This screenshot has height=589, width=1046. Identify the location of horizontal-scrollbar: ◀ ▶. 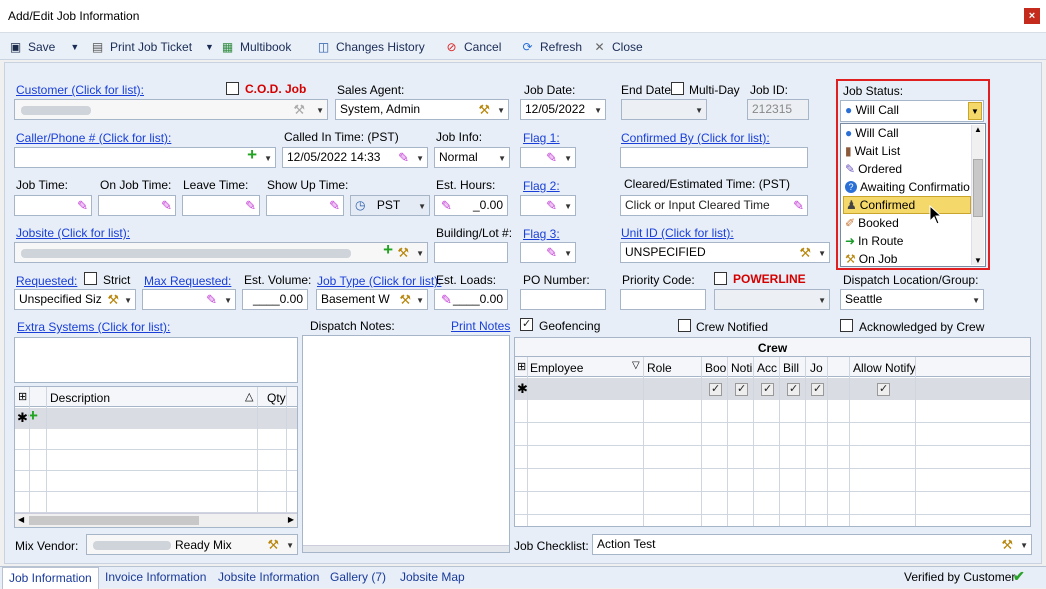
(156, 520).